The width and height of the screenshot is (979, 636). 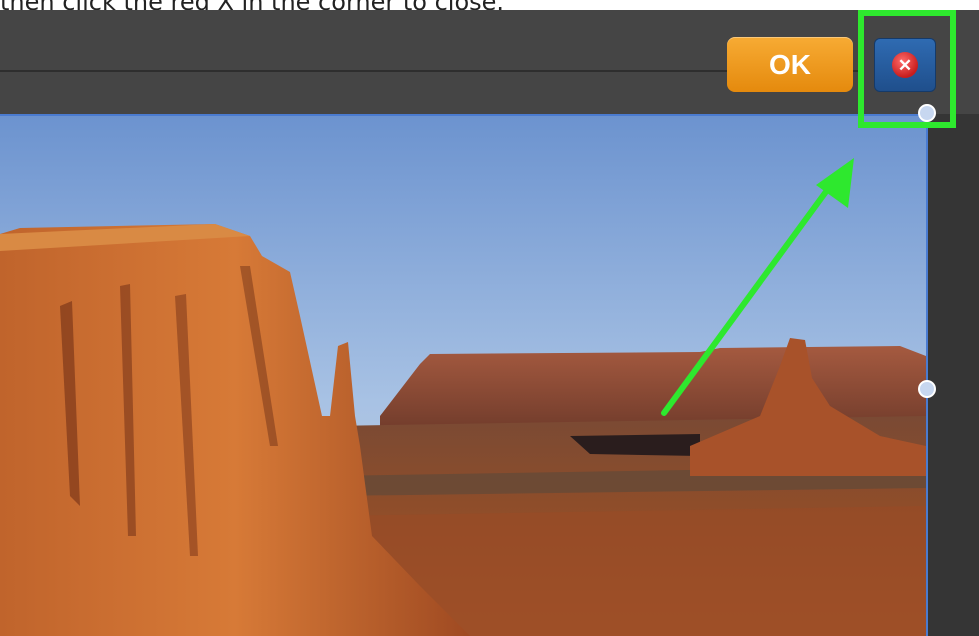 I want to click on ok-button: OK, so click(x=790, y=64).